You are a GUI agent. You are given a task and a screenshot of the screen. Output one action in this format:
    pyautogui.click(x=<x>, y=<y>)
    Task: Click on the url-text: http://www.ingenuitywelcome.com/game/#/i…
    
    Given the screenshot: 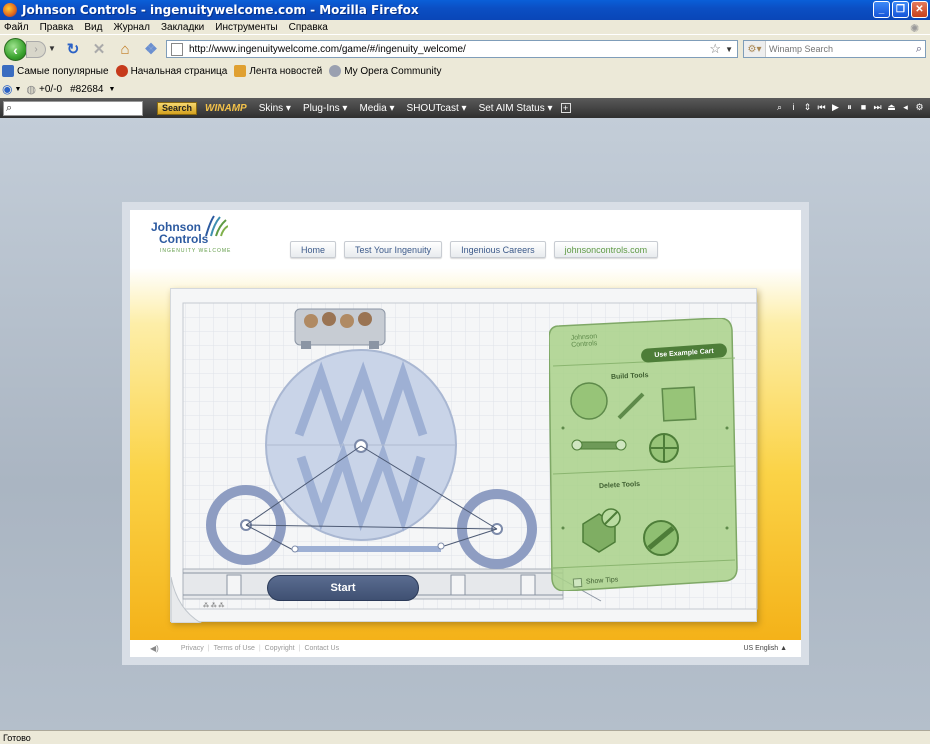 What is the action you would take?
    pyautogui.click(x=449, y=49)
    